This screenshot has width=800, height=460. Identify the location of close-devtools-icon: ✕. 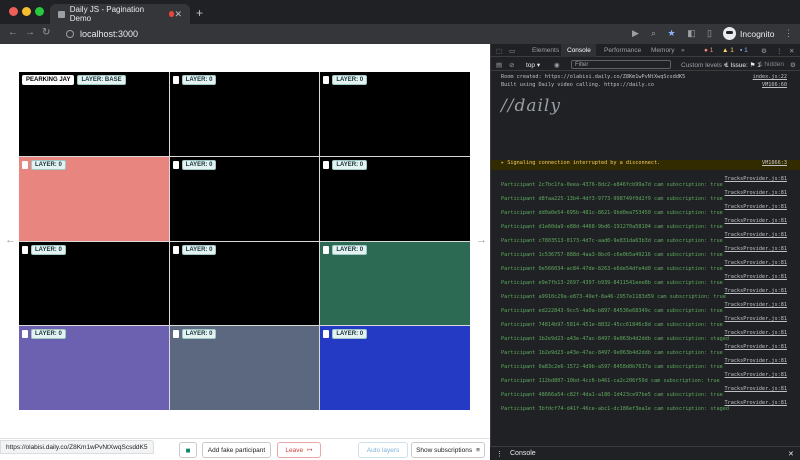
(791, 51).